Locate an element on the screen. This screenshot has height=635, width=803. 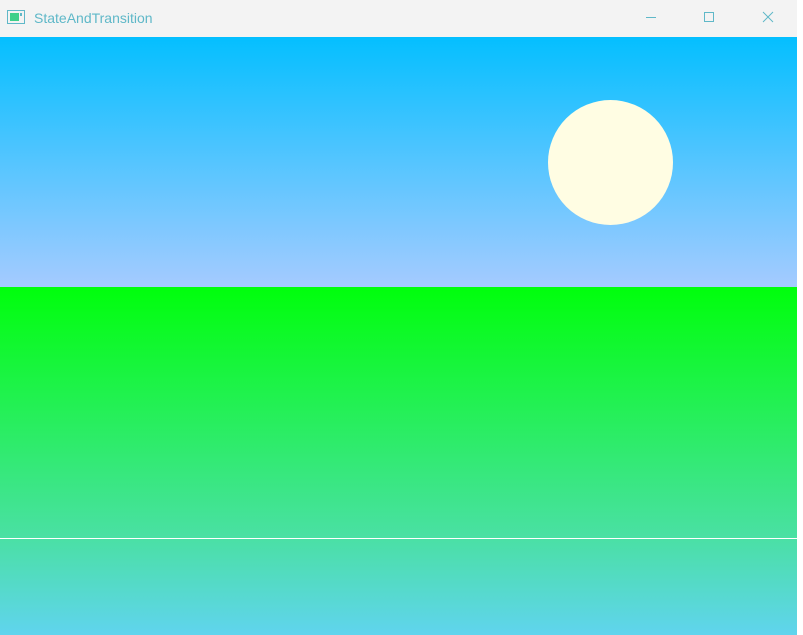
minimize-icon is located at coordinates (651, 19).